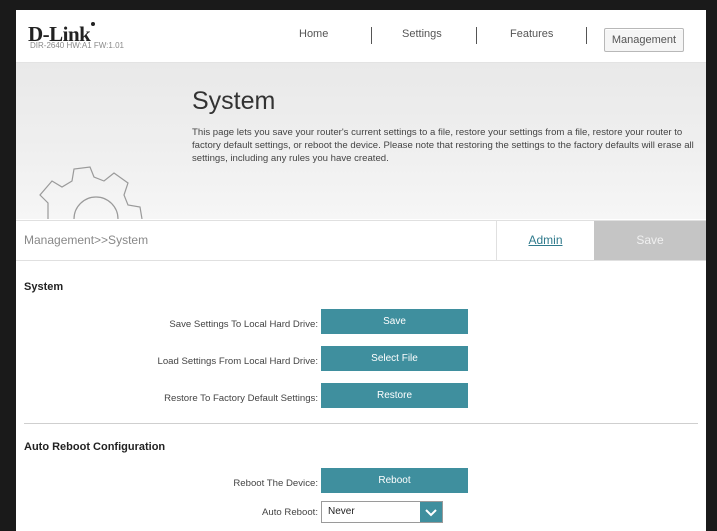  Describe the element at coordinates (44, 287) in the screenshot. I see `section-heading-system: System` at that location.